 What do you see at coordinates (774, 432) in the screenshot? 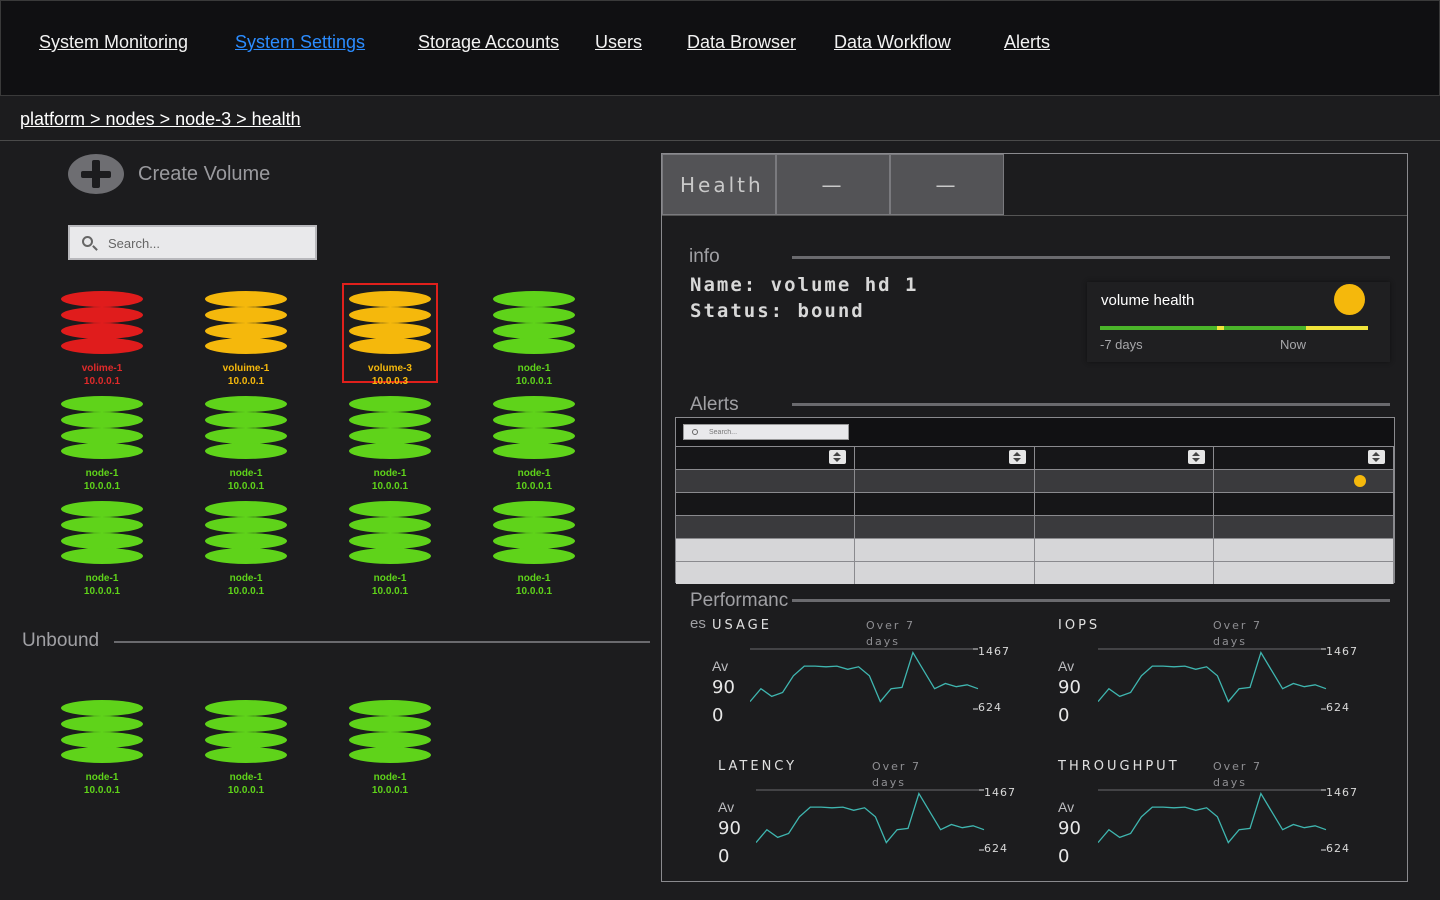
I see `alerts-search-input` at bounding box center [774, 432].